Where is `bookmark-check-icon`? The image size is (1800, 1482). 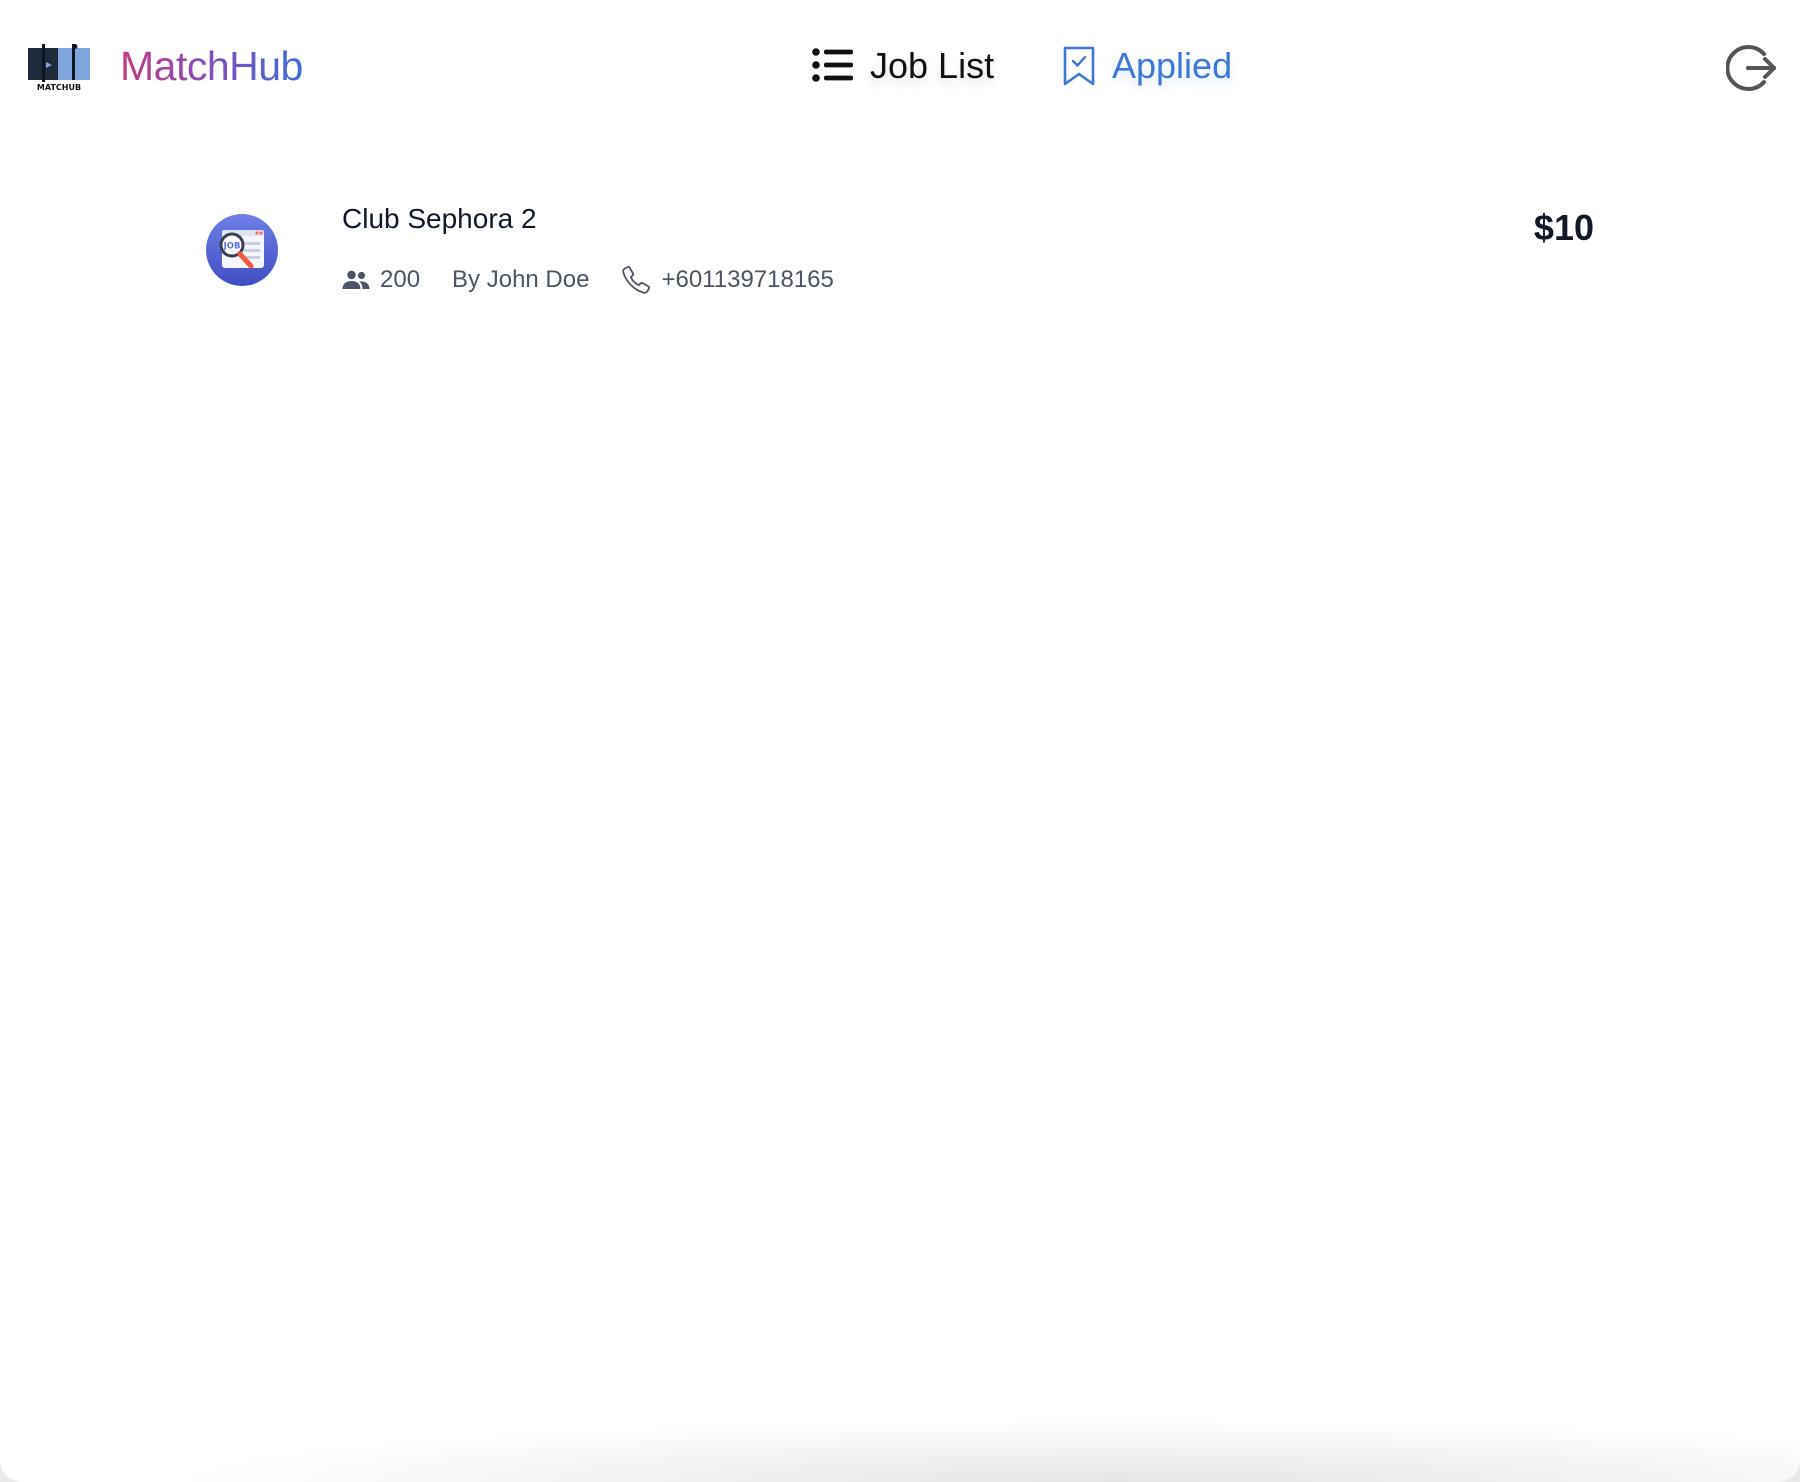
bookmark-check-icon is located at coordinates (1079, 66).